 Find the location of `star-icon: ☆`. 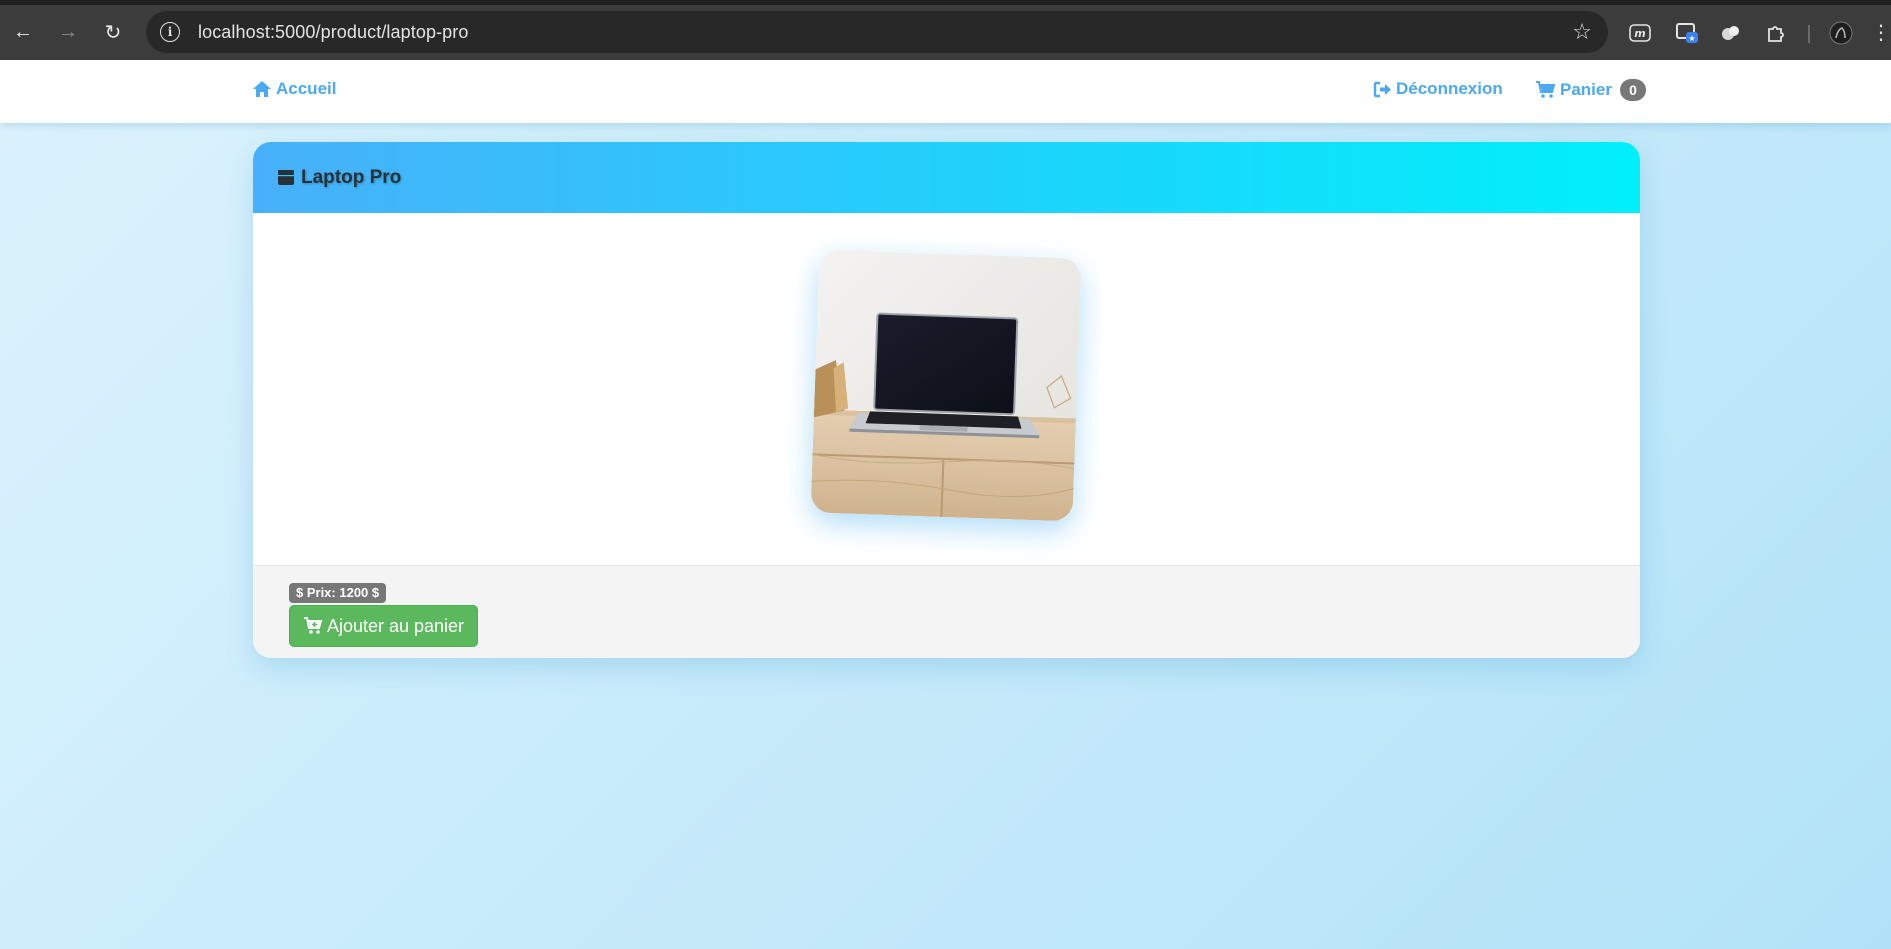

star-icon: ☆ is located at coordinates (1582, 32).